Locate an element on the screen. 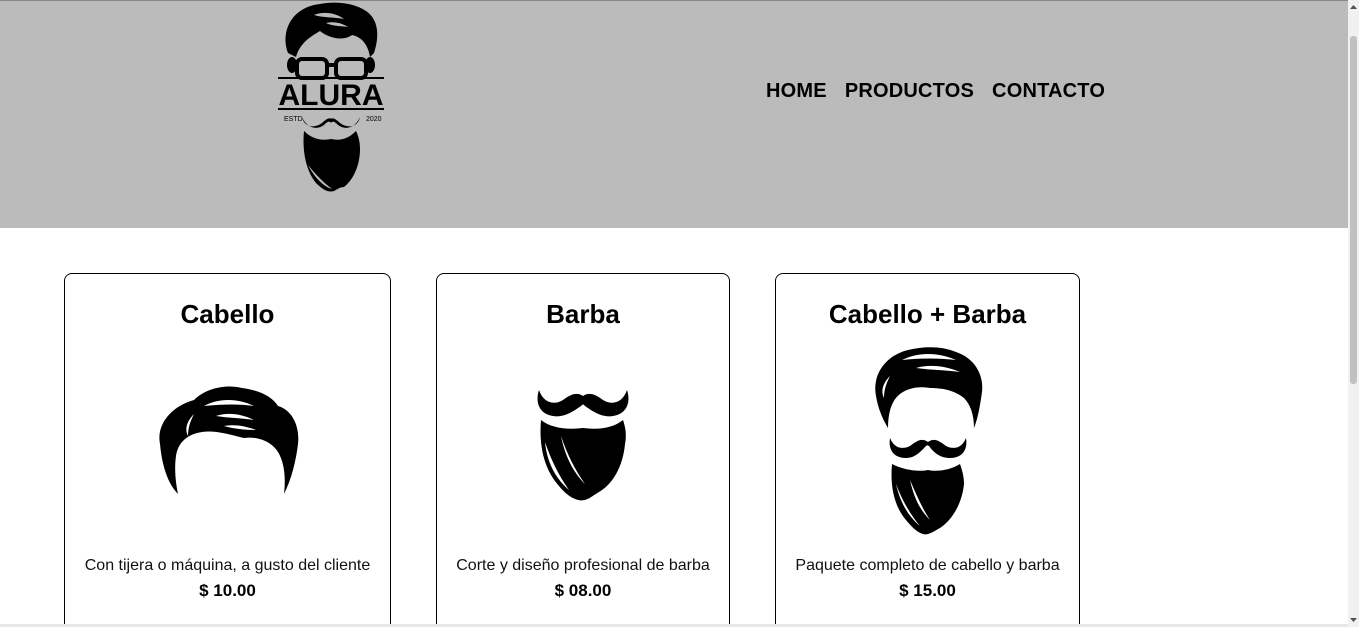 This screenshot has width=1359, height=627. vertical-scrollbar is located at coordinates (1353, 313).